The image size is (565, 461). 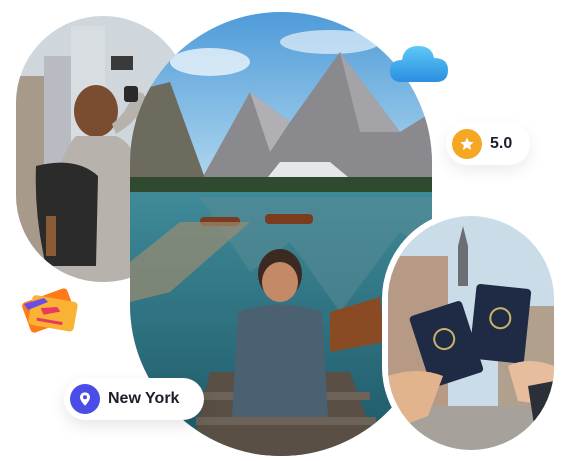 What do you see at coordinates (144, 398) in the screenshot?
I see `location-name: New York` at bounding box center [144, 398].